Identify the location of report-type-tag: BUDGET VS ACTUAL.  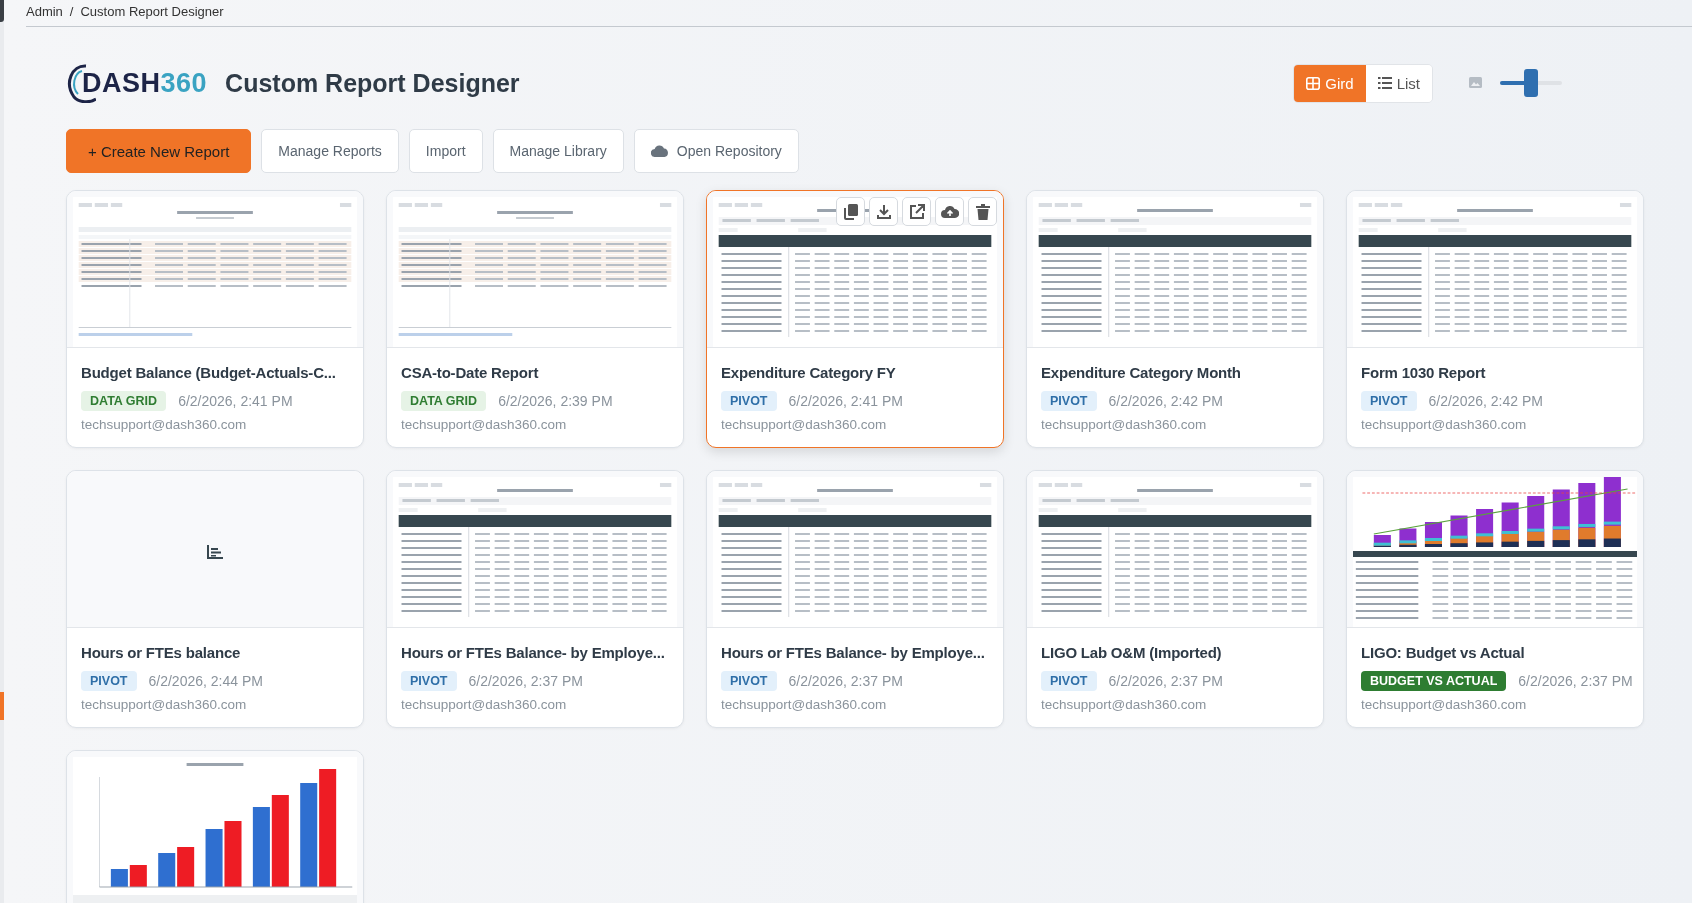
(1434, 681).